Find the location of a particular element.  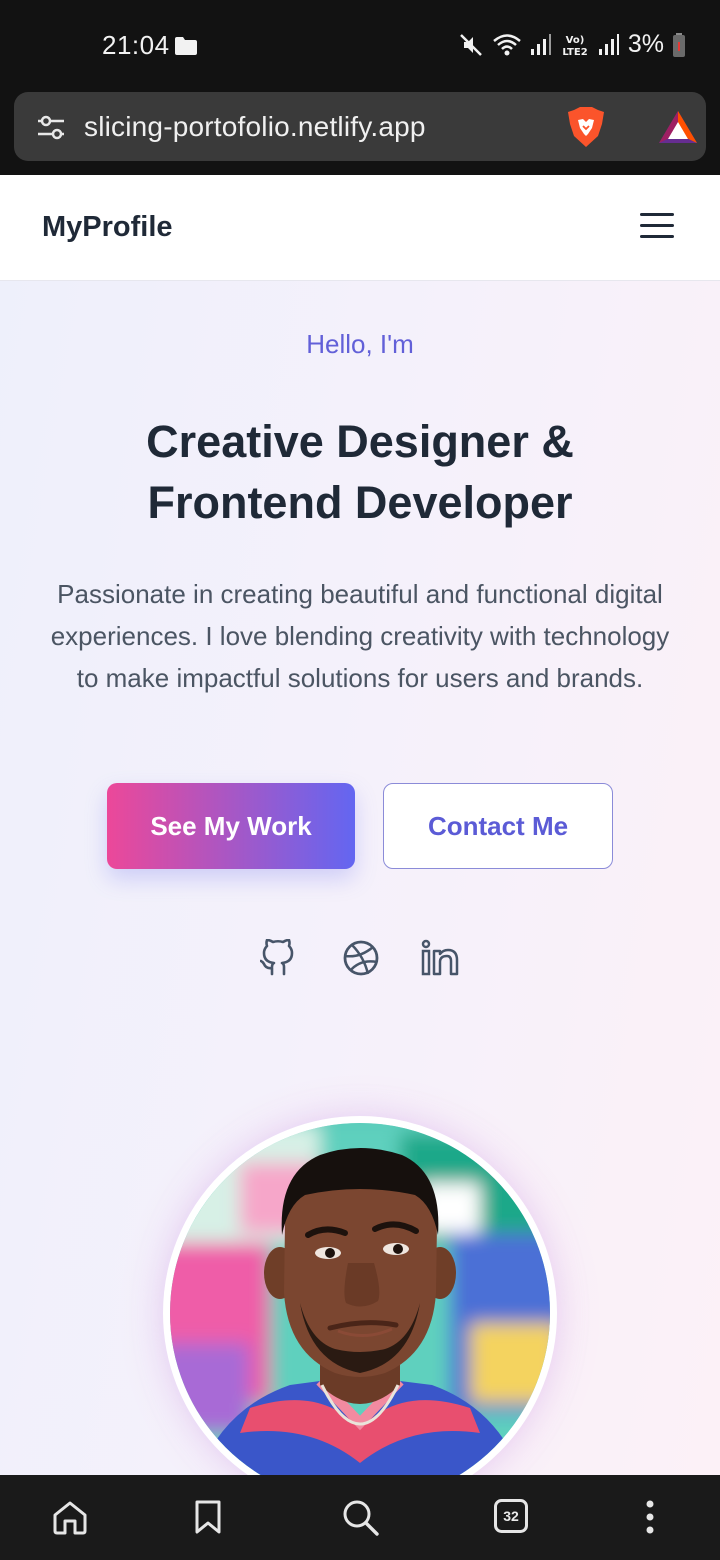

brave-lion-icon is located at coordinates (586, 127).